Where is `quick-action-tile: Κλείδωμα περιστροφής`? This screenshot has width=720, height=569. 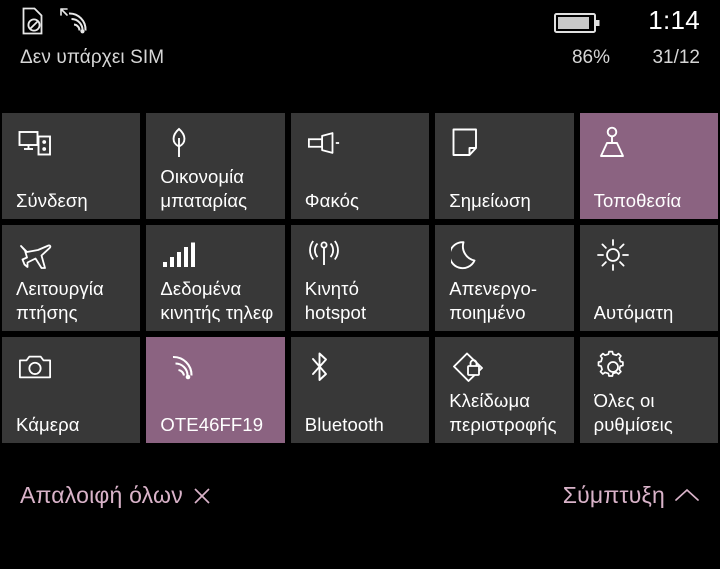
quick-action-tile: Κλείδωμα περιστροφής is located at coordinates (504, 390).